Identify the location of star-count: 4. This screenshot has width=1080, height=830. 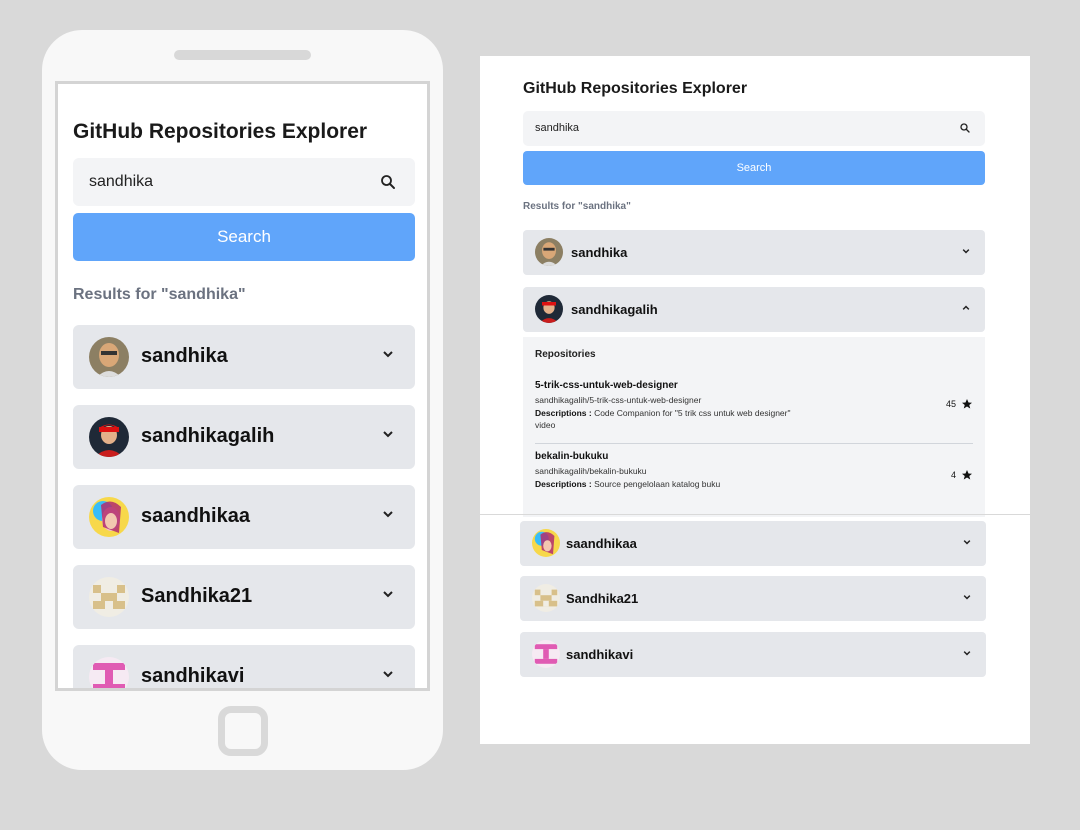
(953, 475).